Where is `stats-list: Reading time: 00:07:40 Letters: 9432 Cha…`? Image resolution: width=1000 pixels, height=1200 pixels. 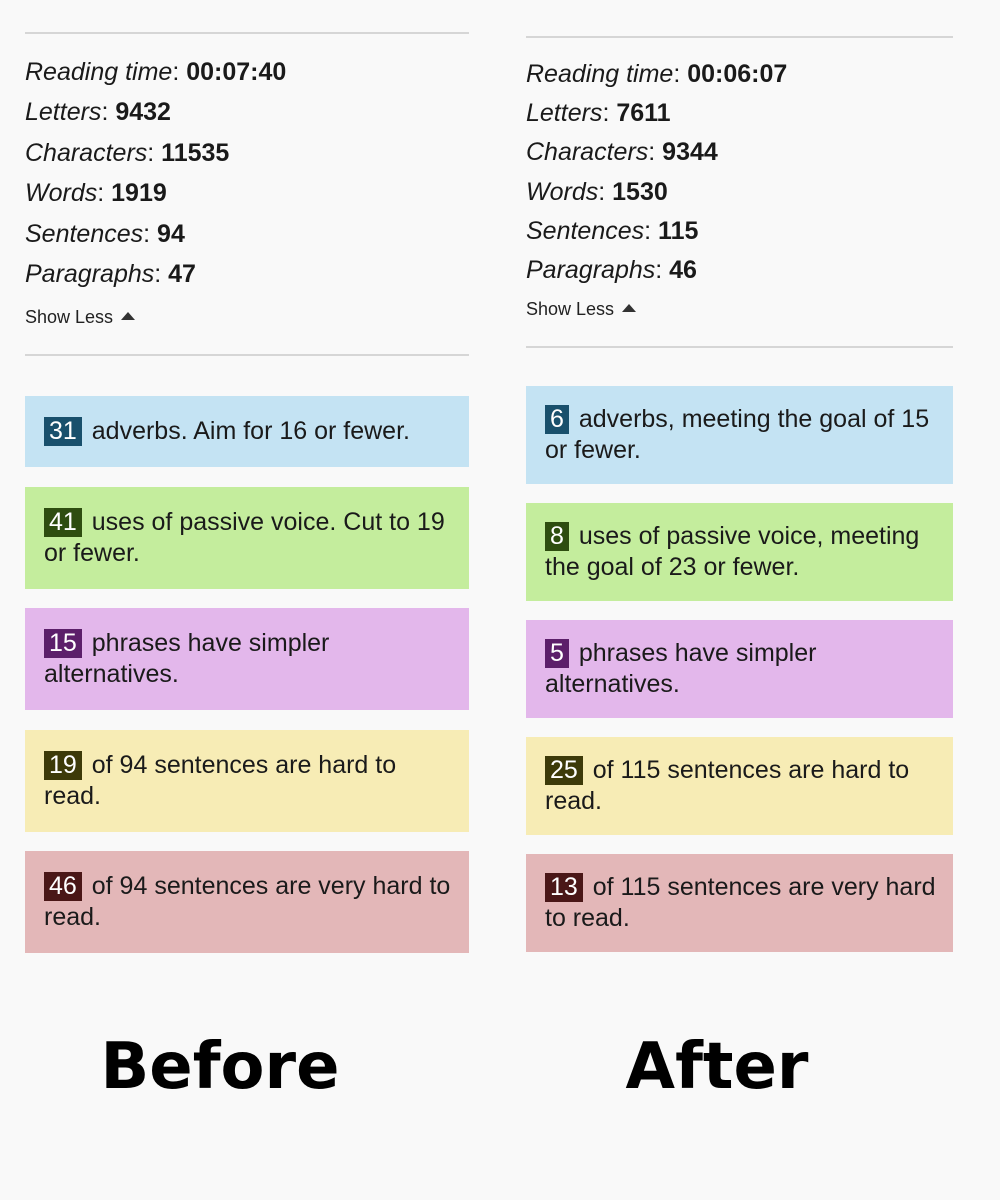 stats-list: Reading time: 00:07:40 Letters: 9432 Cha… is located at coordinates (247, 177).